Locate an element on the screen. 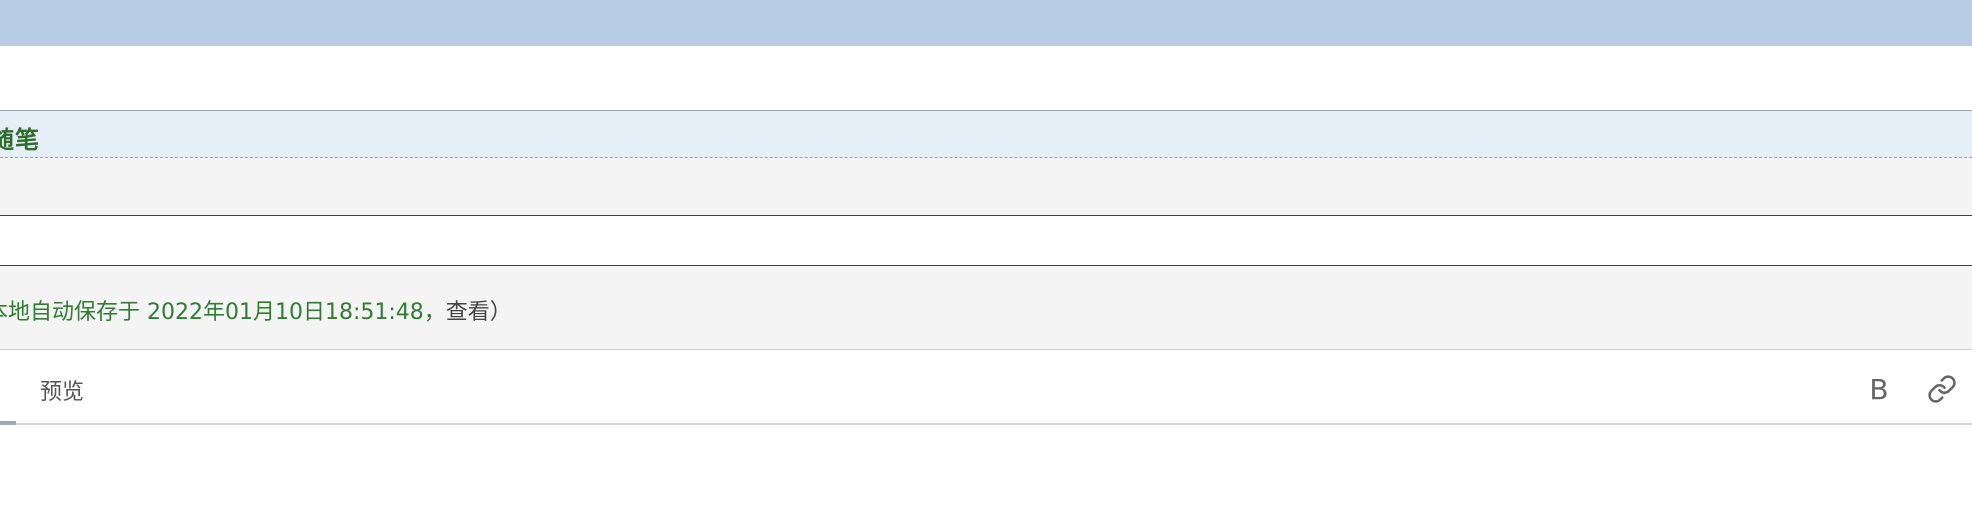 The height and width of the screenshot is (520, 1972). title-input-area is located at coordinates (986, 187).